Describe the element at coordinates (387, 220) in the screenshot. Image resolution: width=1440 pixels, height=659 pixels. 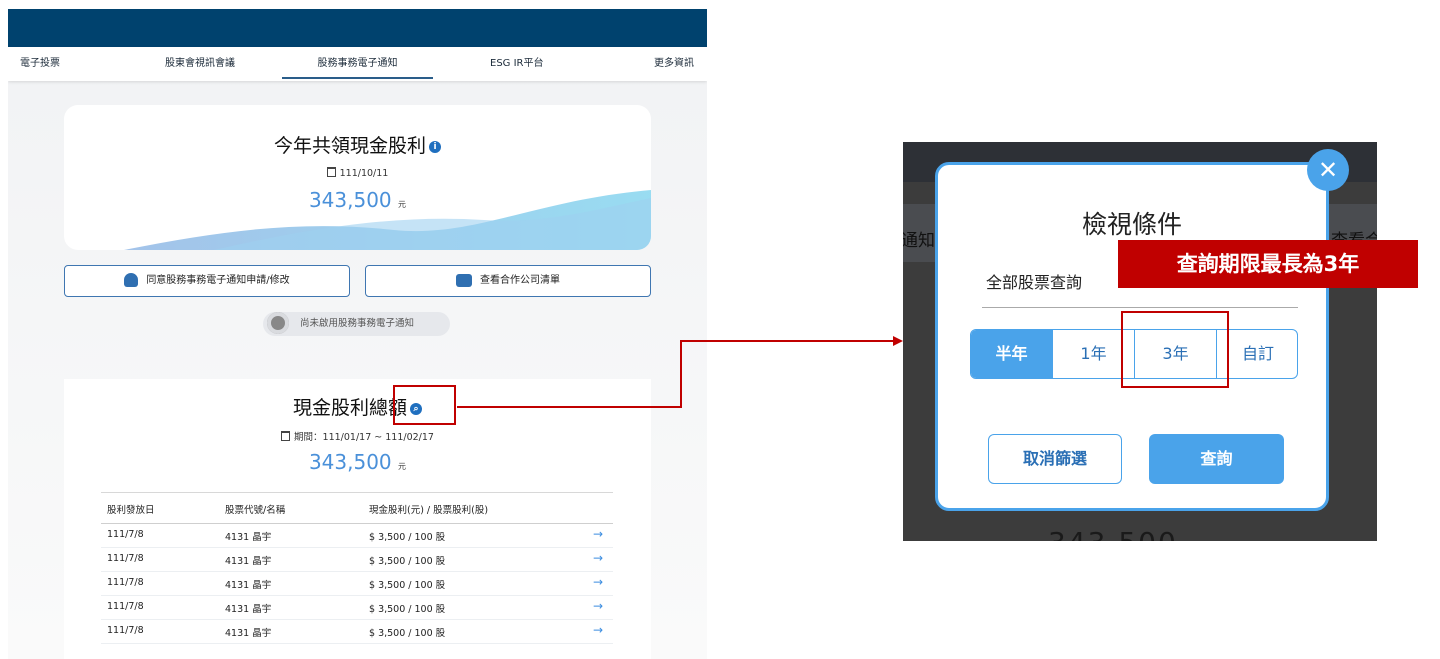
I see `wave-decoration` at that location.